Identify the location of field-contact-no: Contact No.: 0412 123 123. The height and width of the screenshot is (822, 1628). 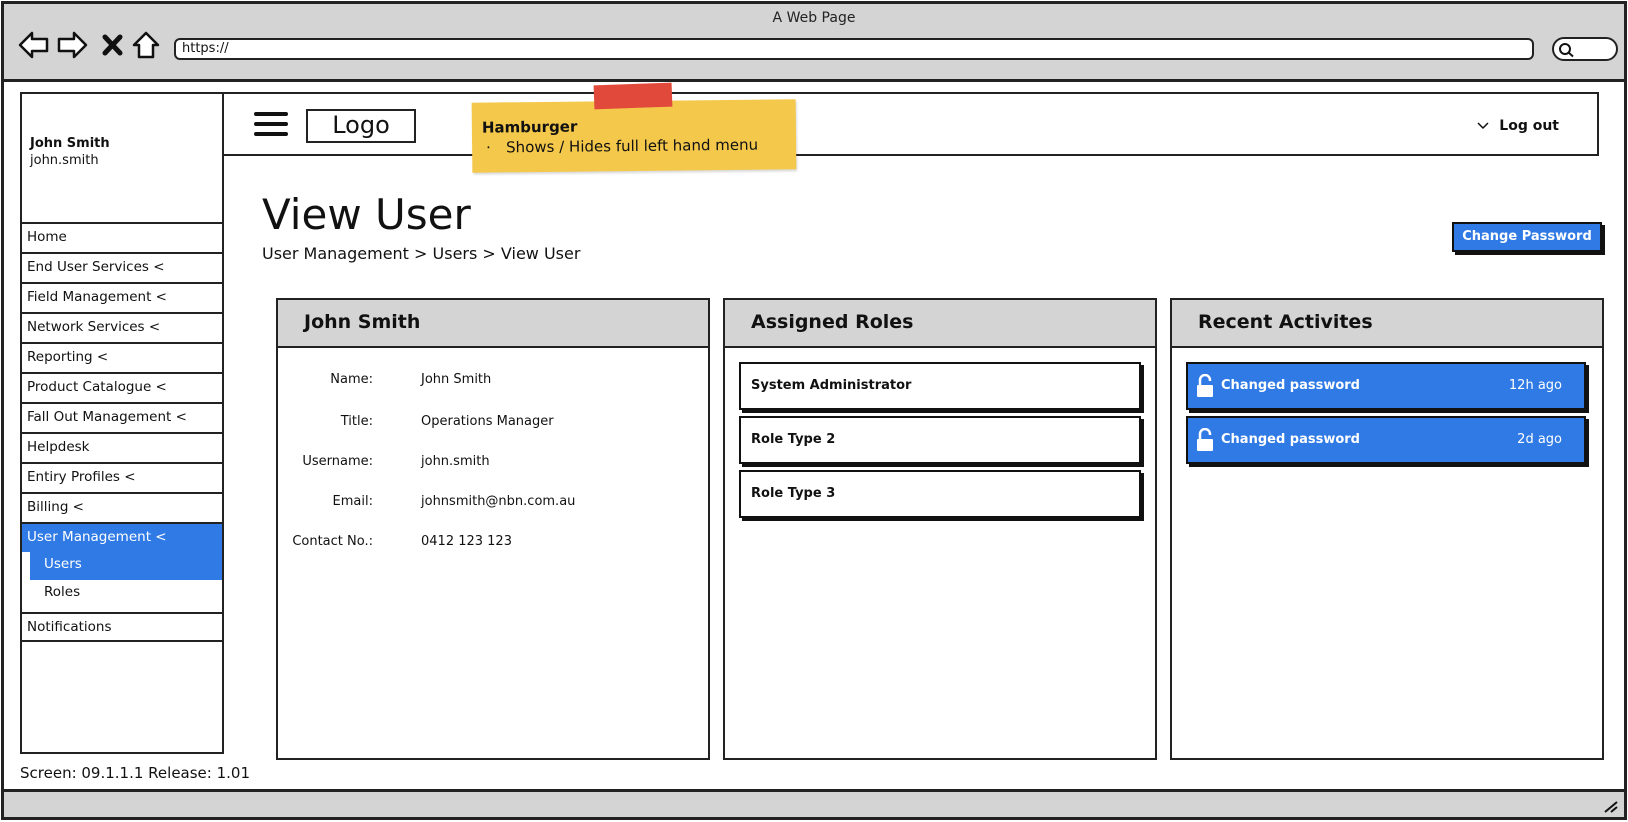
(488, 544).